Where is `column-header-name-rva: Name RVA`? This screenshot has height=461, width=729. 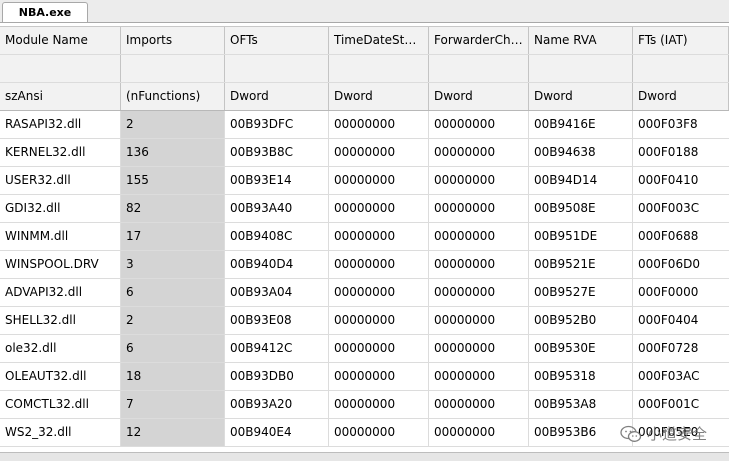
column-header-name-rva: Name RVA is located at coordinates (581, 40).